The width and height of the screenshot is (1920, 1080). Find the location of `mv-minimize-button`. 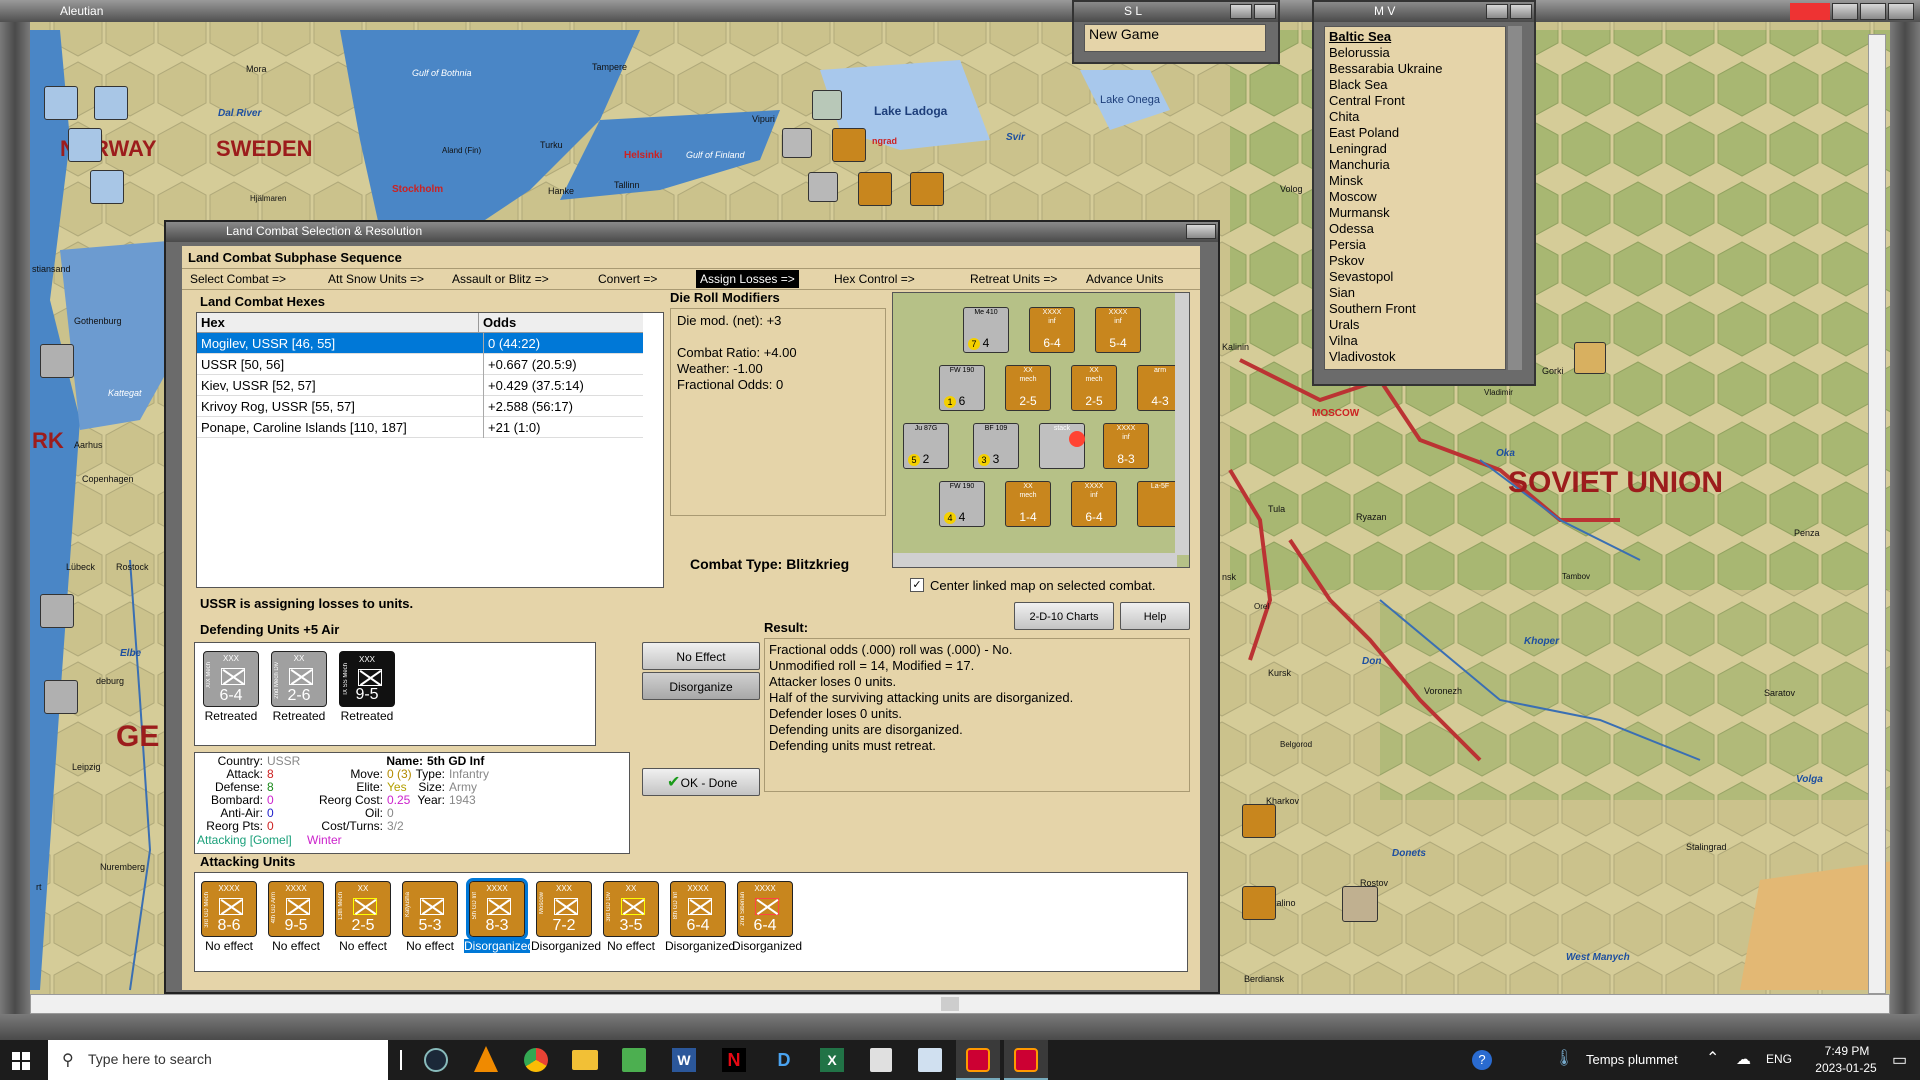

mv-minimize-button is located at coordinates (1497, 11).